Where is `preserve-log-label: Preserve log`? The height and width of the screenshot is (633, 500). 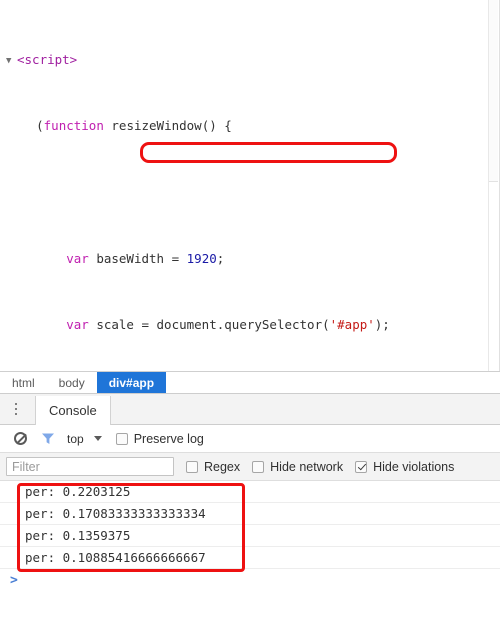
preserve-log-label: Preserve log is located at coordinates (168, 438).